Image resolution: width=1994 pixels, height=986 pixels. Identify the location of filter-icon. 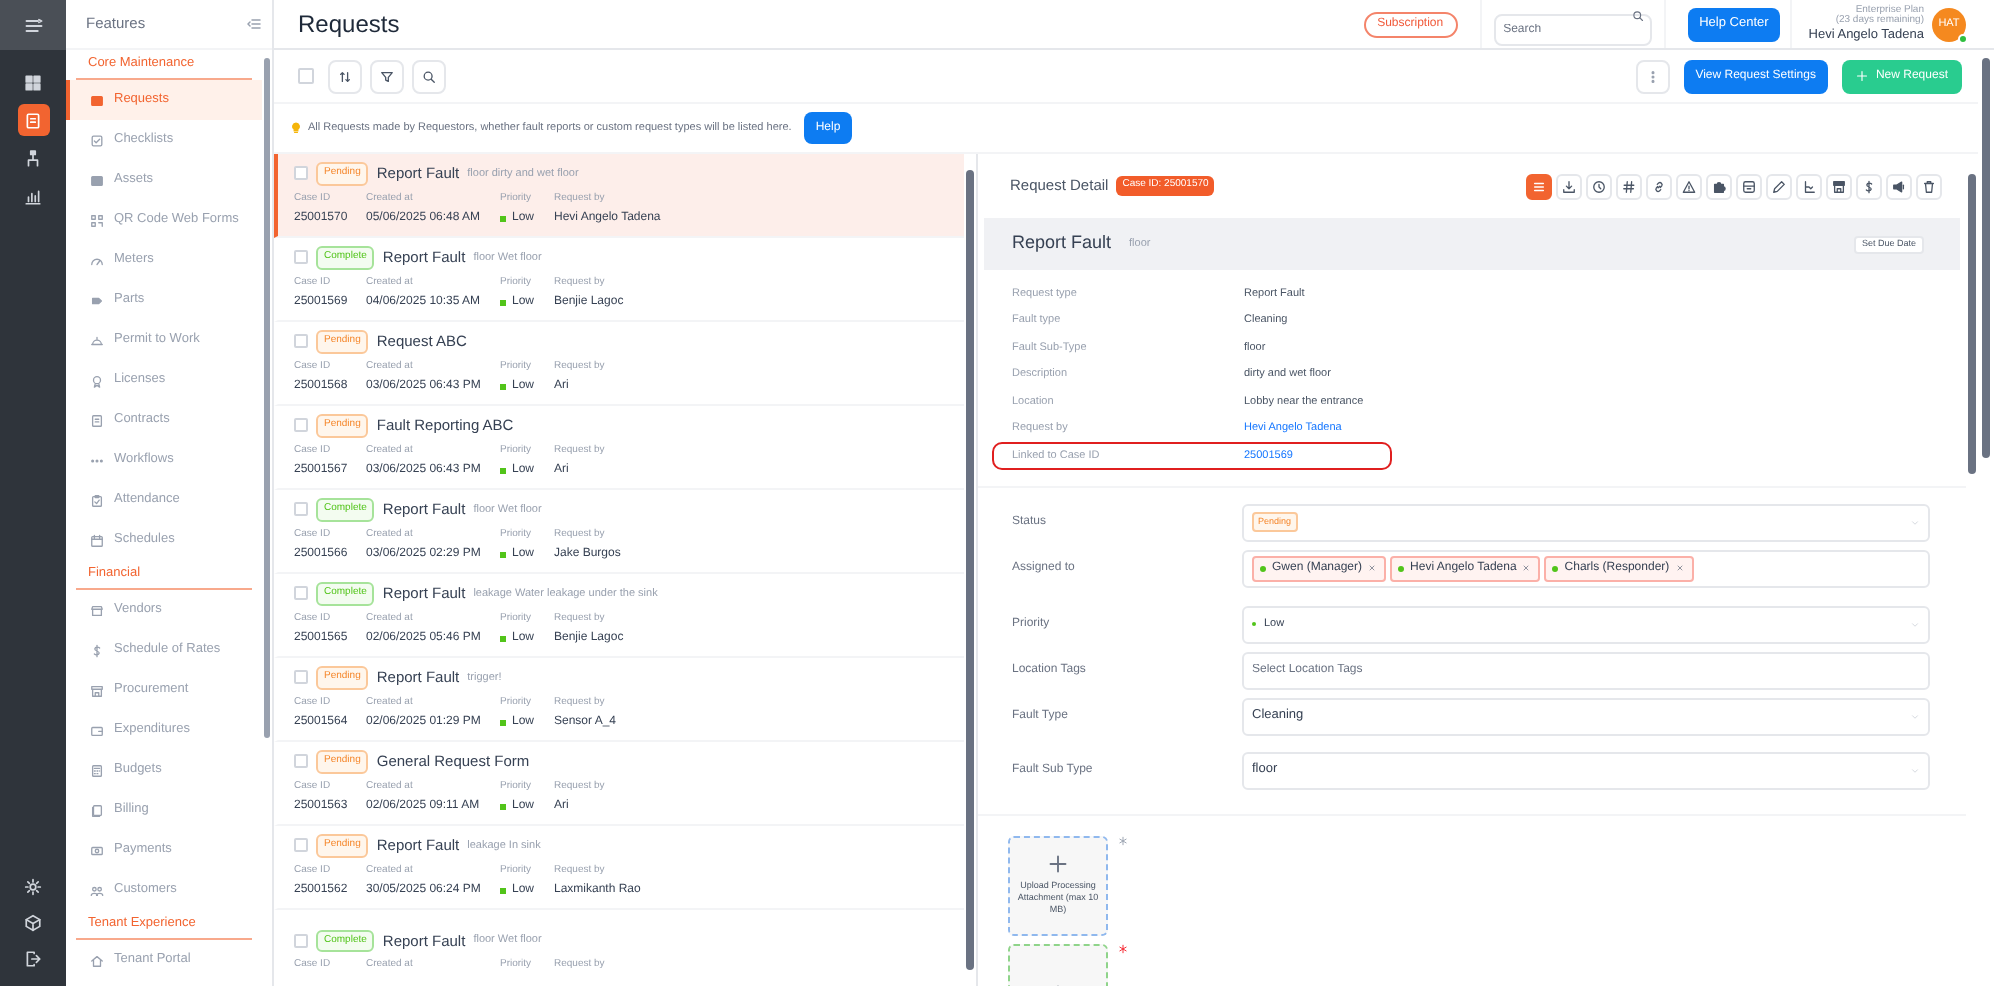
(387, 76).